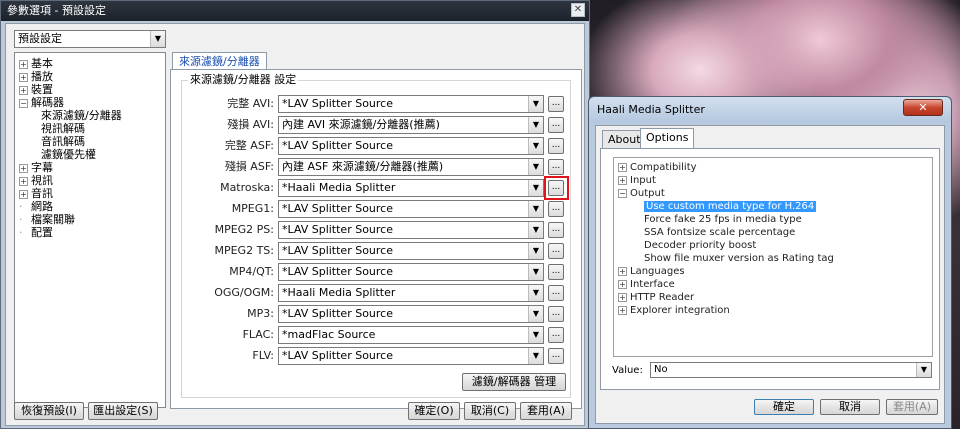 This screenshot has height=429, width=960. Describe the element at coordinates (90, 39) in the screenshot. I see `profile-select: 預設設定 ▼` at that location.